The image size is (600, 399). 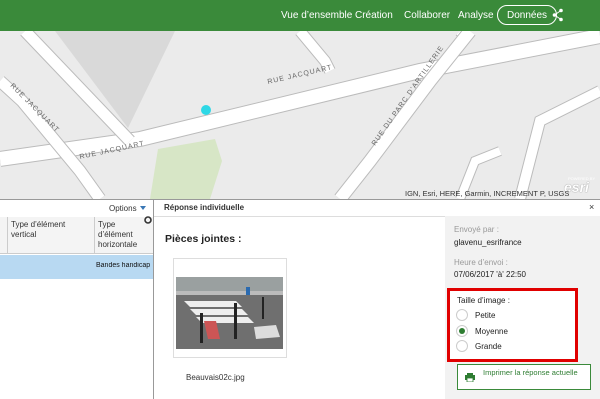 What do you see at coordinates (123, 208) in the screenshot?
I see `options-menu: Options` at bounding box center [123, 208].